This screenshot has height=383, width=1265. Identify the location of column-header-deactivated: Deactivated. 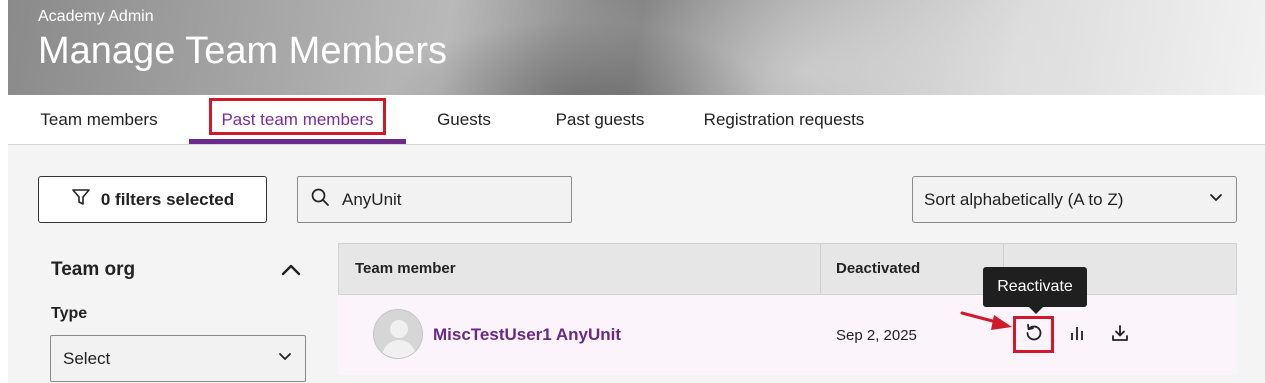
(878, 269).